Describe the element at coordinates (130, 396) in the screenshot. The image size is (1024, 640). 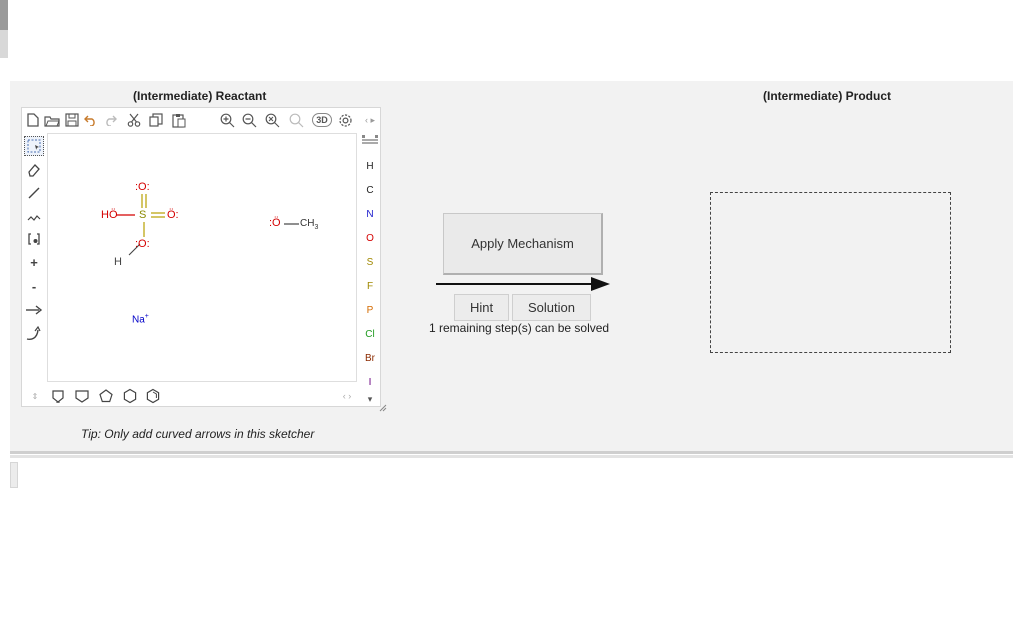
I see `template-cyclohexane-icon` at that location.